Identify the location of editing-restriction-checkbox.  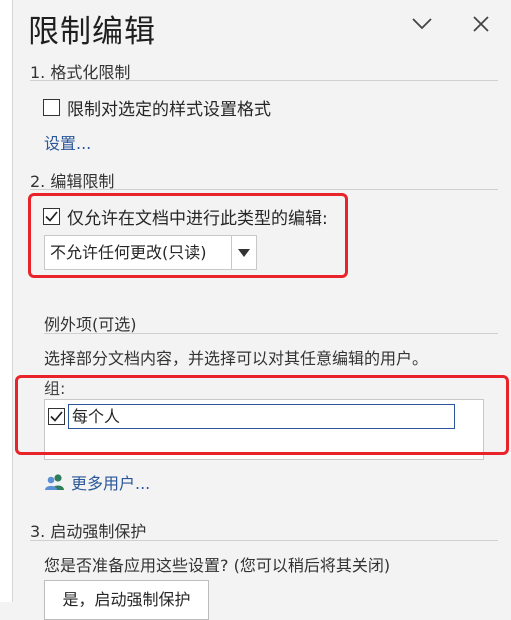
(51, 216).